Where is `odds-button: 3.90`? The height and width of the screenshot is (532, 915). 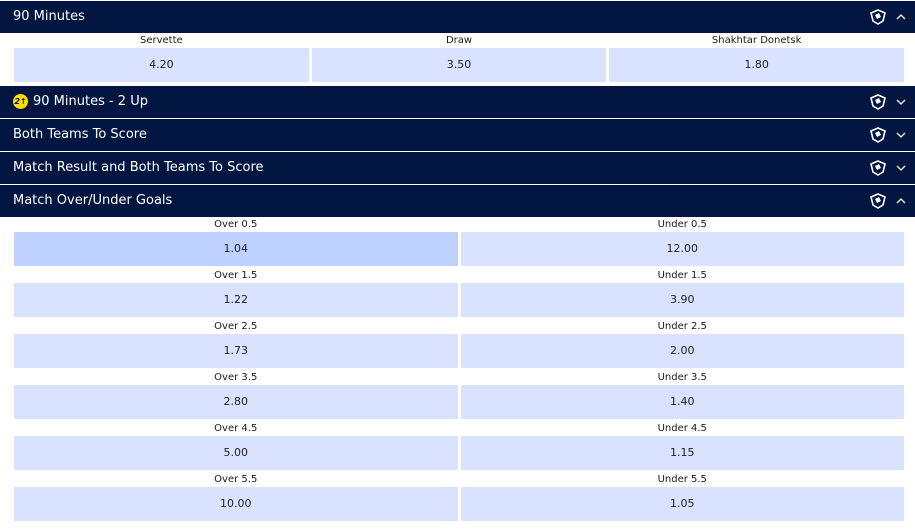
odds-button: 3.90 is located at coordinates (682, 300).